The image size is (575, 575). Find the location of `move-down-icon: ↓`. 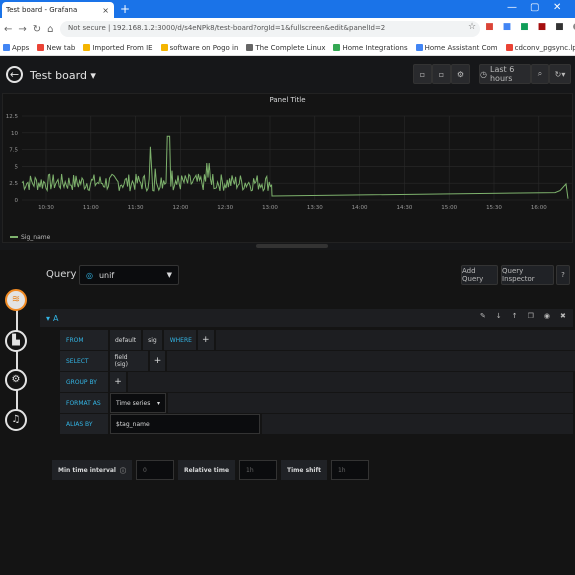

move-down-icon: ↓ is located at coordinates (499, 316).